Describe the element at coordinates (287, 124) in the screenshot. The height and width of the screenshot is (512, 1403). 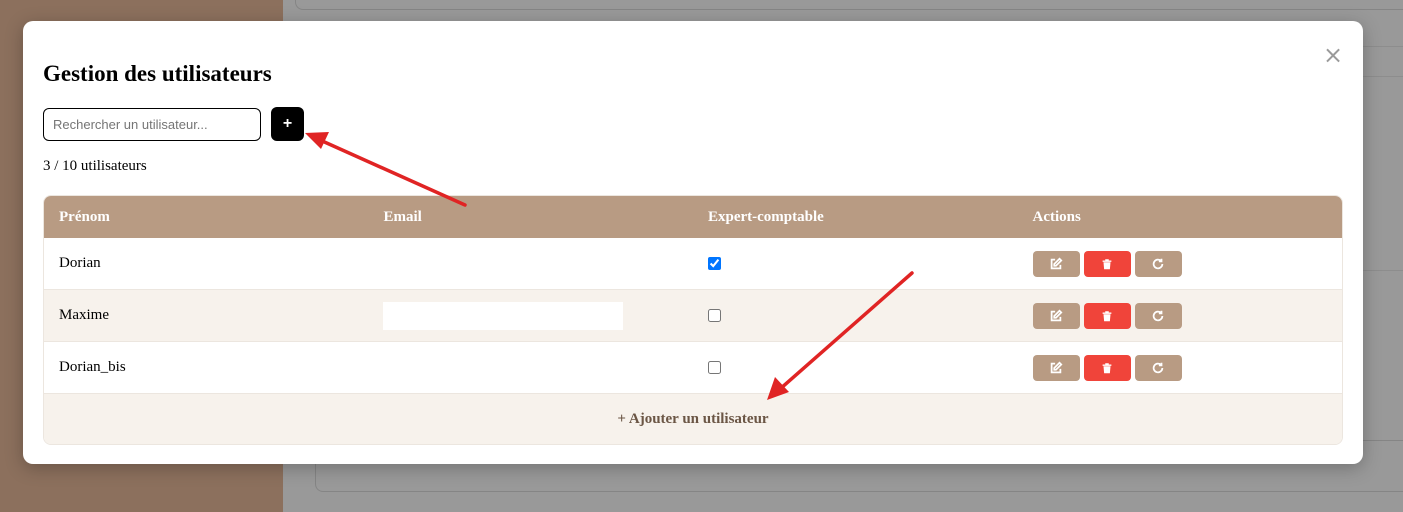
I see `add-user-button: +` at that location.